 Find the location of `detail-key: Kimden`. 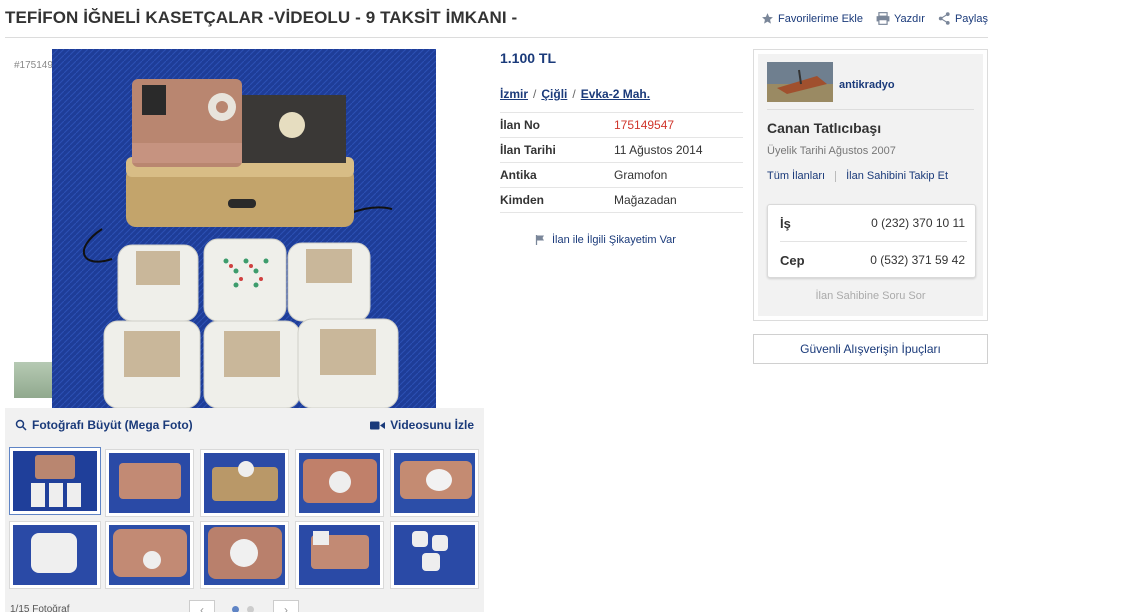

detail-key: Kimden is located at coordinates (522, 200).